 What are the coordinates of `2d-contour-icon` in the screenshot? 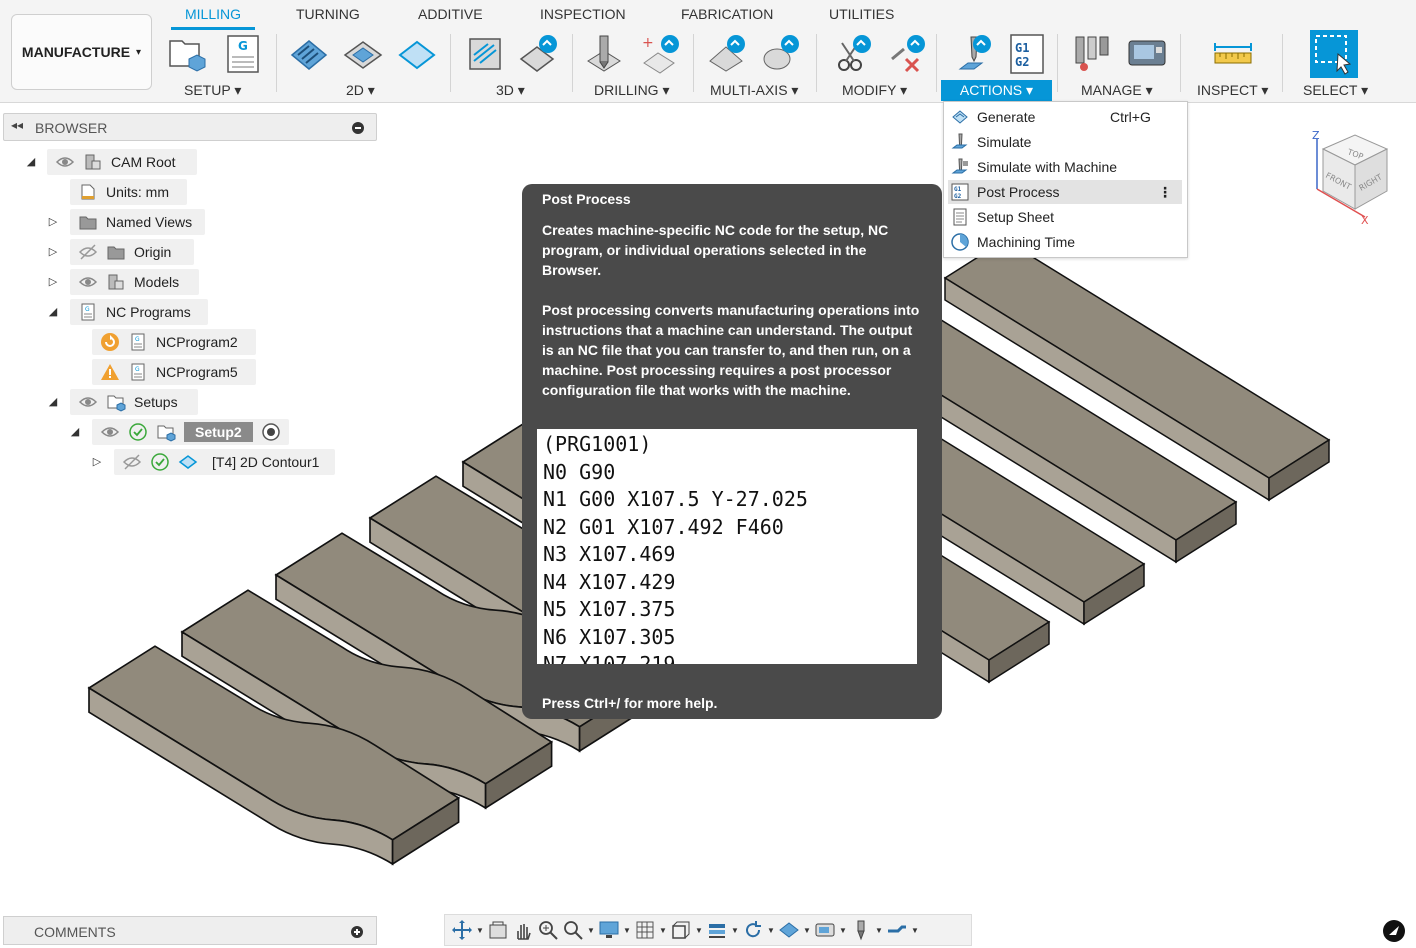 It's located at (417, 54).